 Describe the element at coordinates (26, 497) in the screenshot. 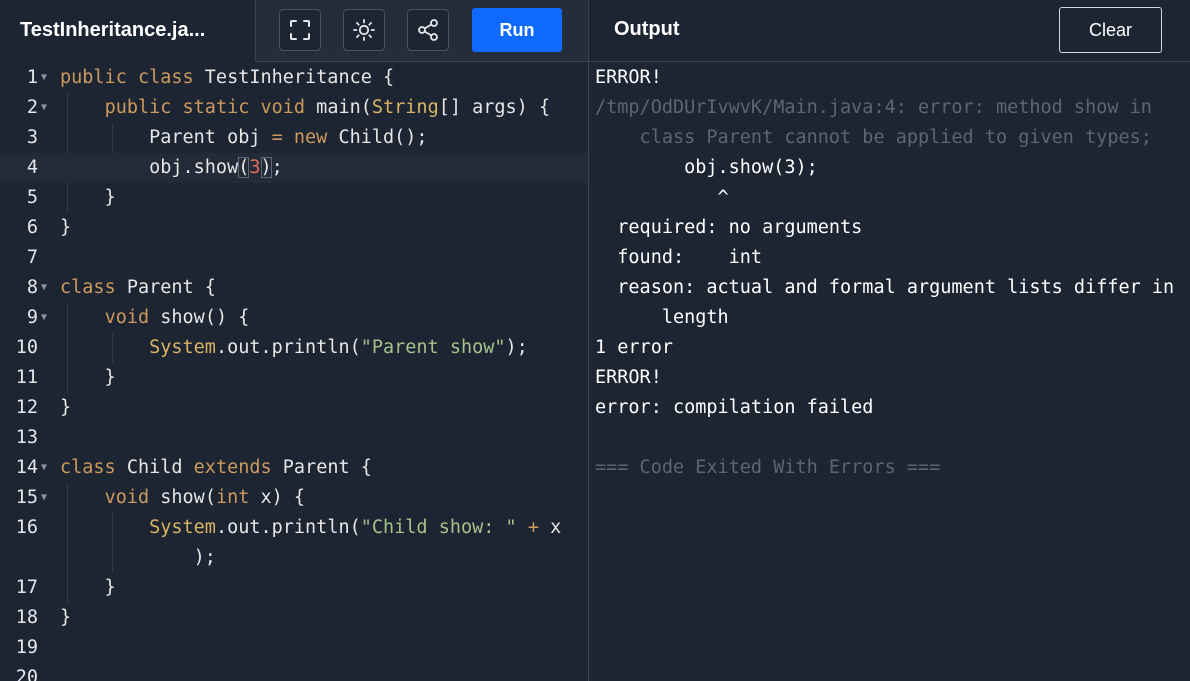

I see `line-number: 15` at that location.